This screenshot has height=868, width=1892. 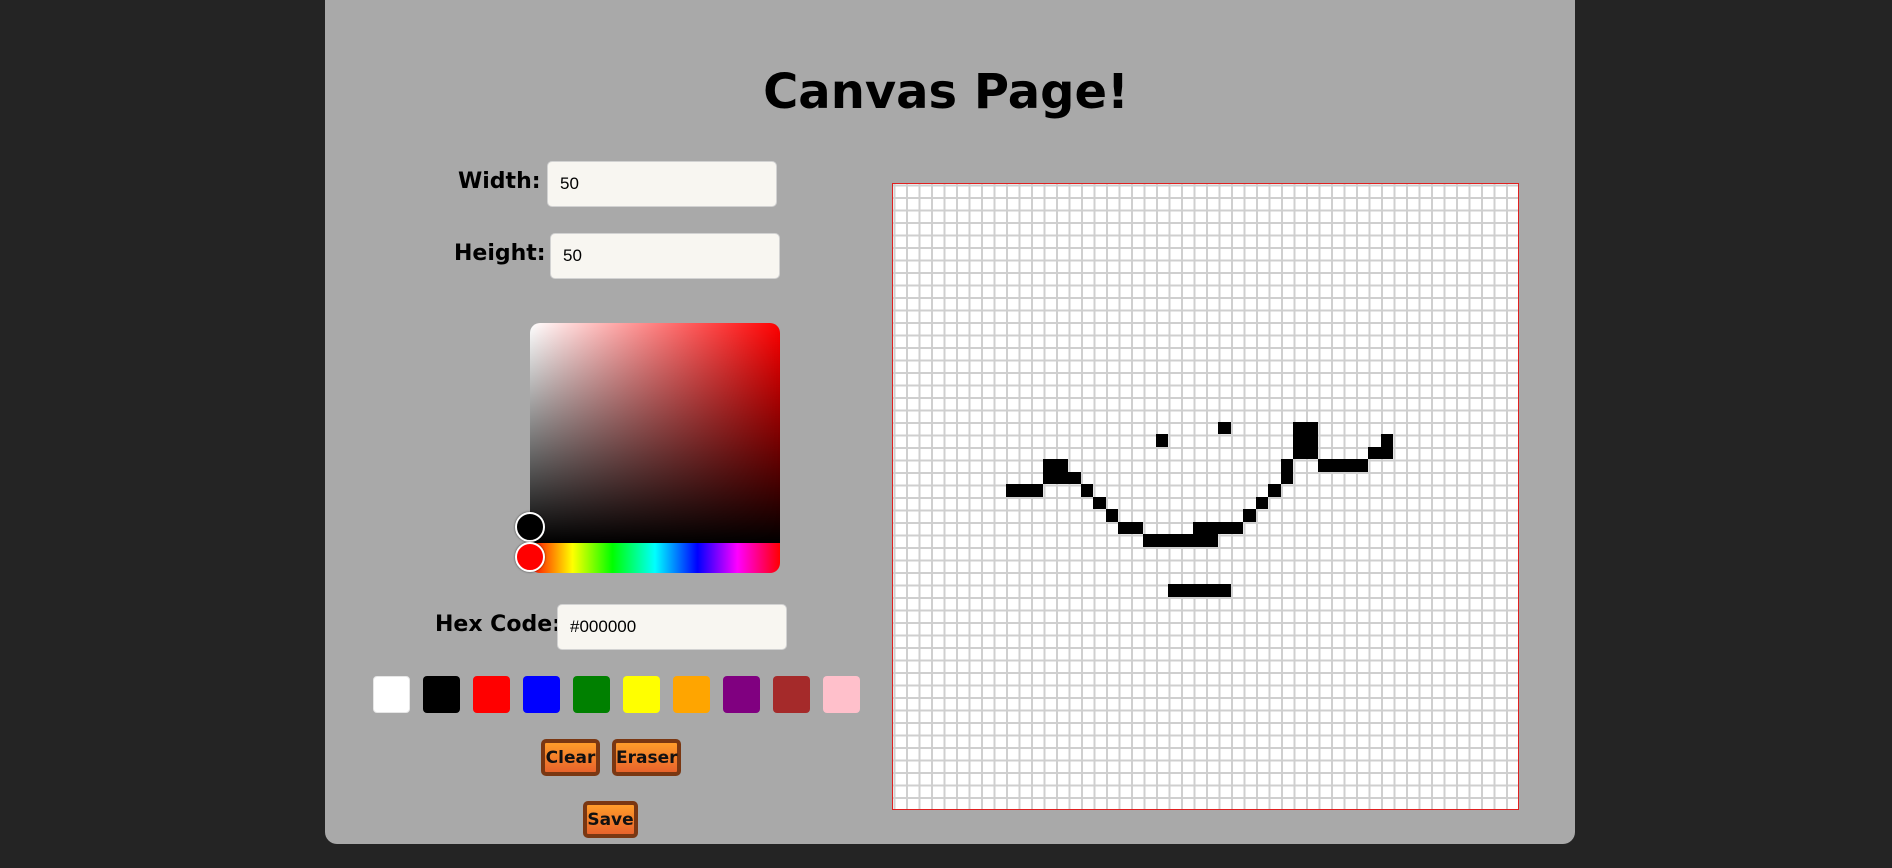 What do you see at coordinates (662, 184) in the screenshot?
I see `width-input` at bounding box center [662, 184].